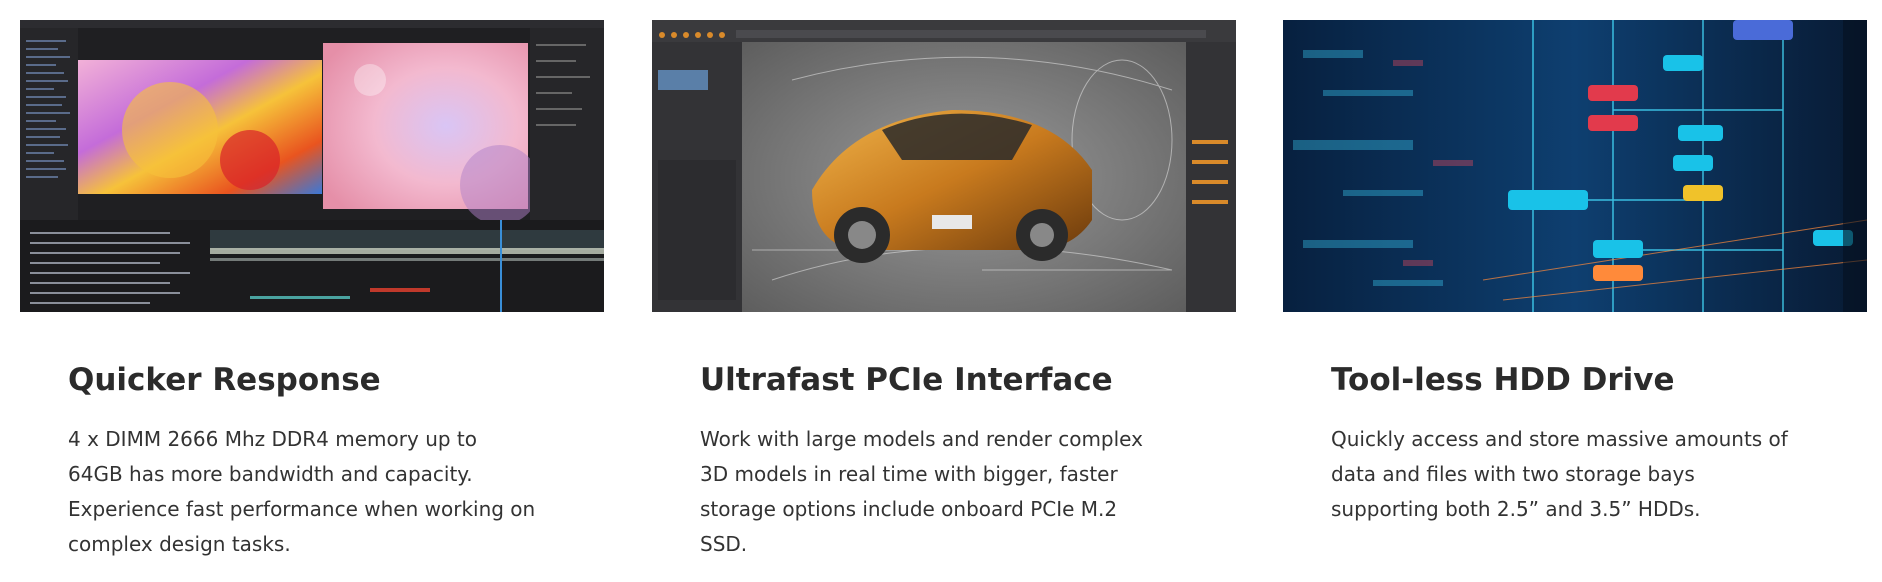  What do you see at coordinates (1503, 380) in the screenshot?
I see `feature-title: Tool-less HDD Drive` at bounding box center [1503, 380].